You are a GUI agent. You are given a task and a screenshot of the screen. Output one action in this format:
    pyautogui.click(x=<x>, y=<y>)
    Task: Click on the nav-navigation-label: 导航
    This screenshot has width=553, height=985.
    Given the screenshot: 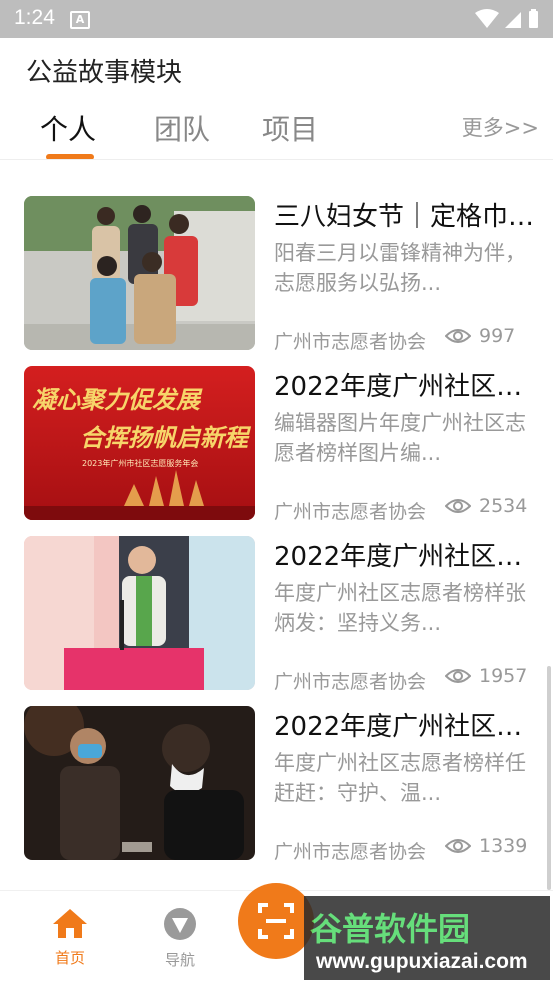 What is the action you would take?
    pyautogui.click(x=179, y=960)
    